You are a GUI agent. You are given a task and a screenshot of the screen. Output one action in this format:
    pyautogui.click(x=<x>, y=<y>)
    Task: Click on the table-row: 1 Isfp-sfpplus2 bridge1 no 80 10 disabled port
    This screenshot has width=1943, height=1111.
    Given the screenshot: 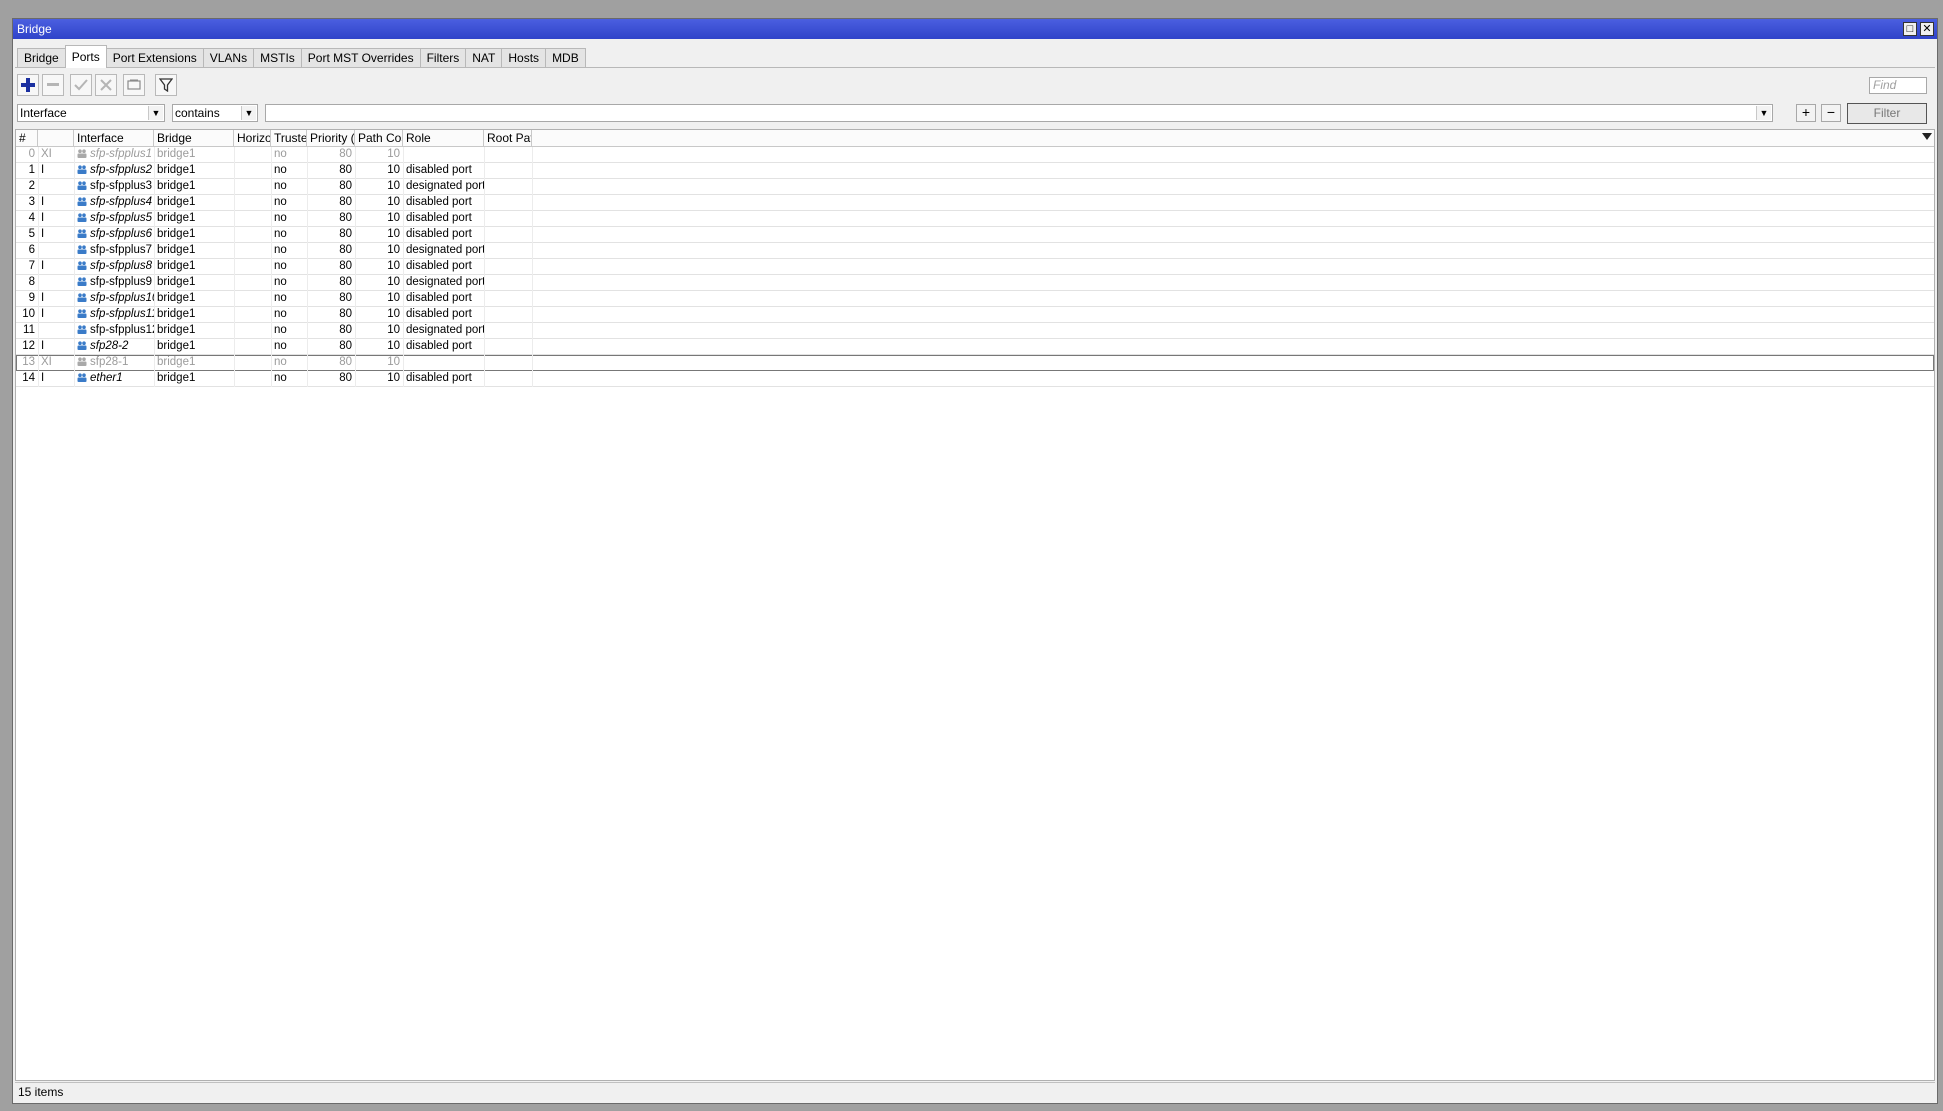 What is the action you would take?
    pyautogui.click(x=975, y=171)
    